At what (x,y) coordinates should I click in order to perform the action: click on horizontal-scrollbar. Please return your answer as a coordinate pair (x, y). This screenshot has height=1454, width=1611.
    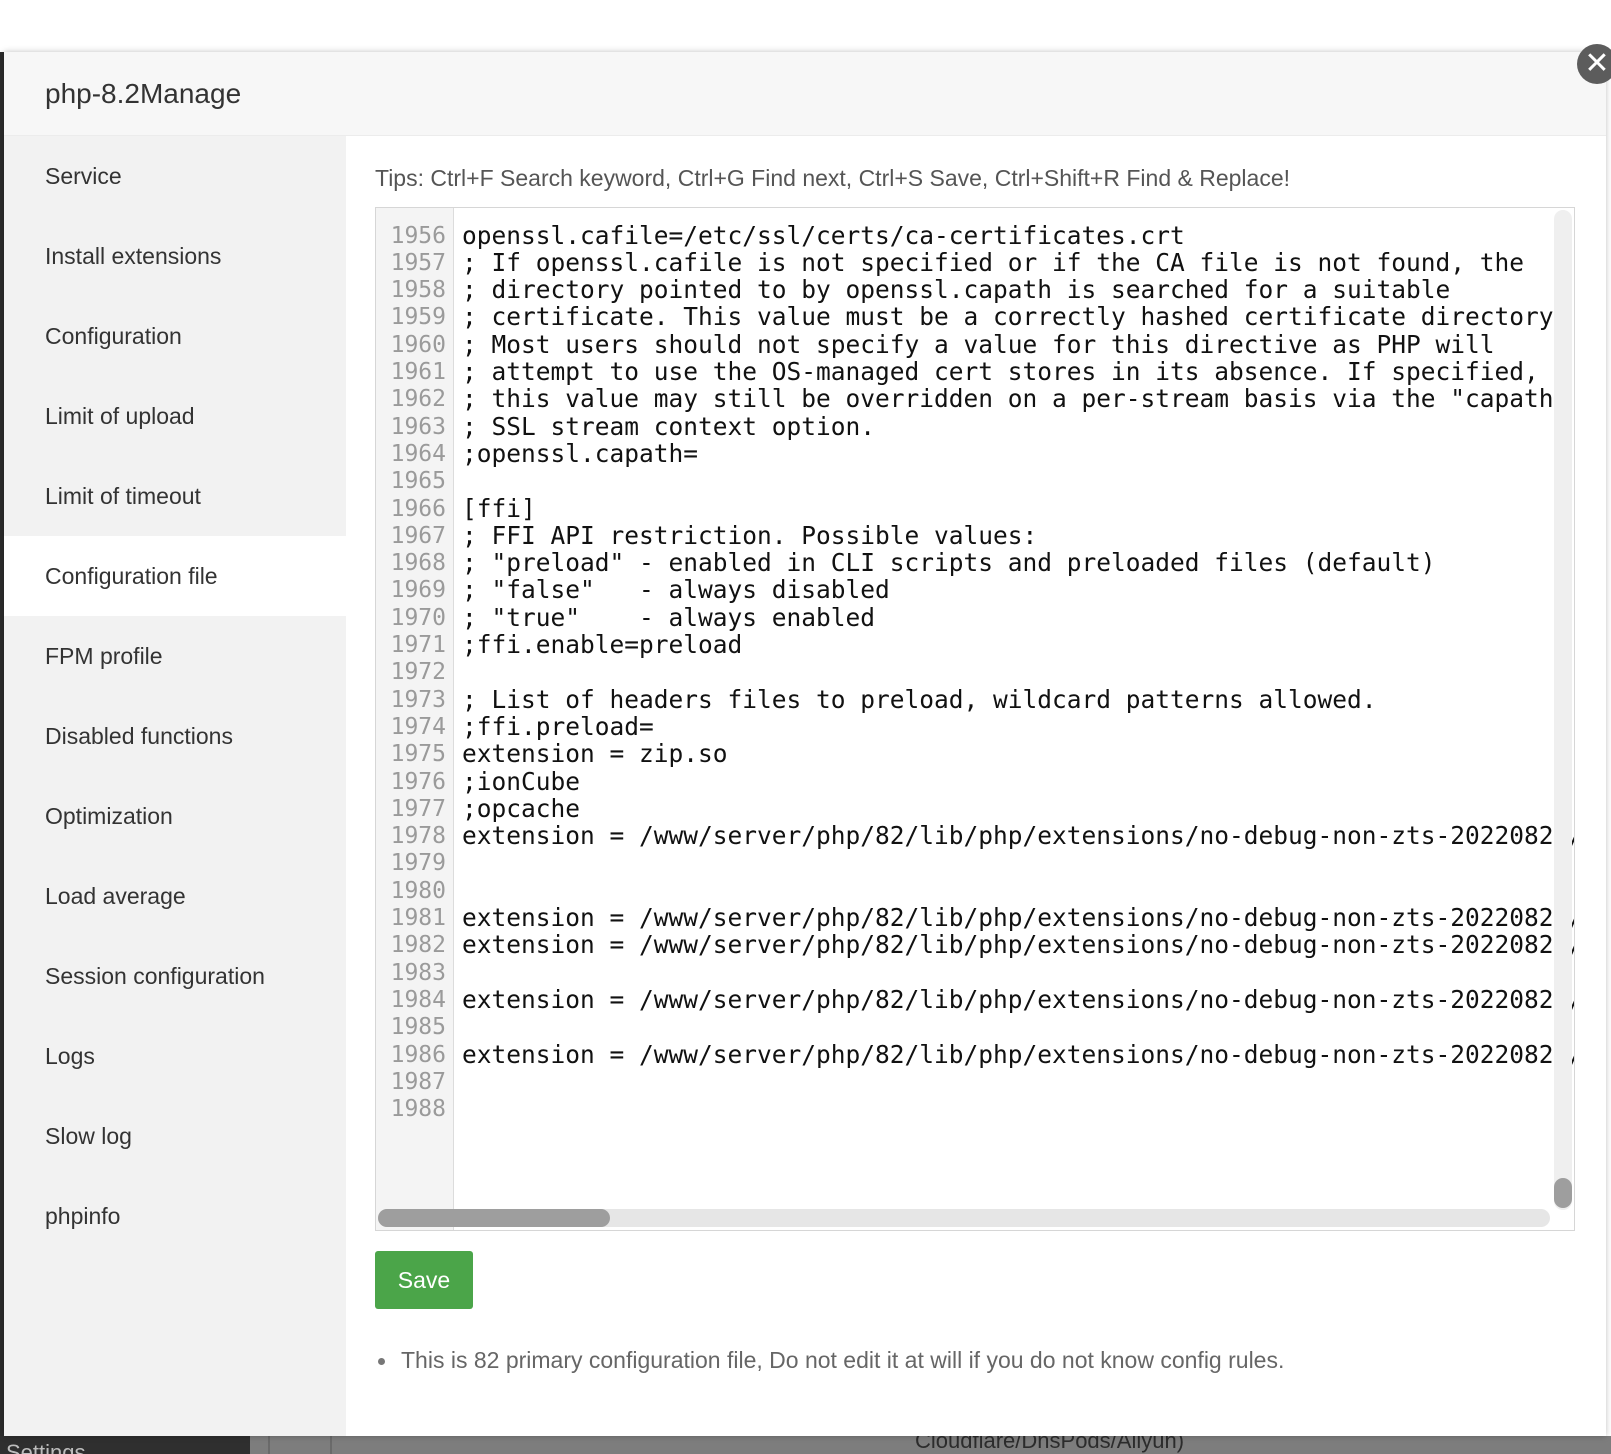
    Looking at the image, I should click on (964, 1218).